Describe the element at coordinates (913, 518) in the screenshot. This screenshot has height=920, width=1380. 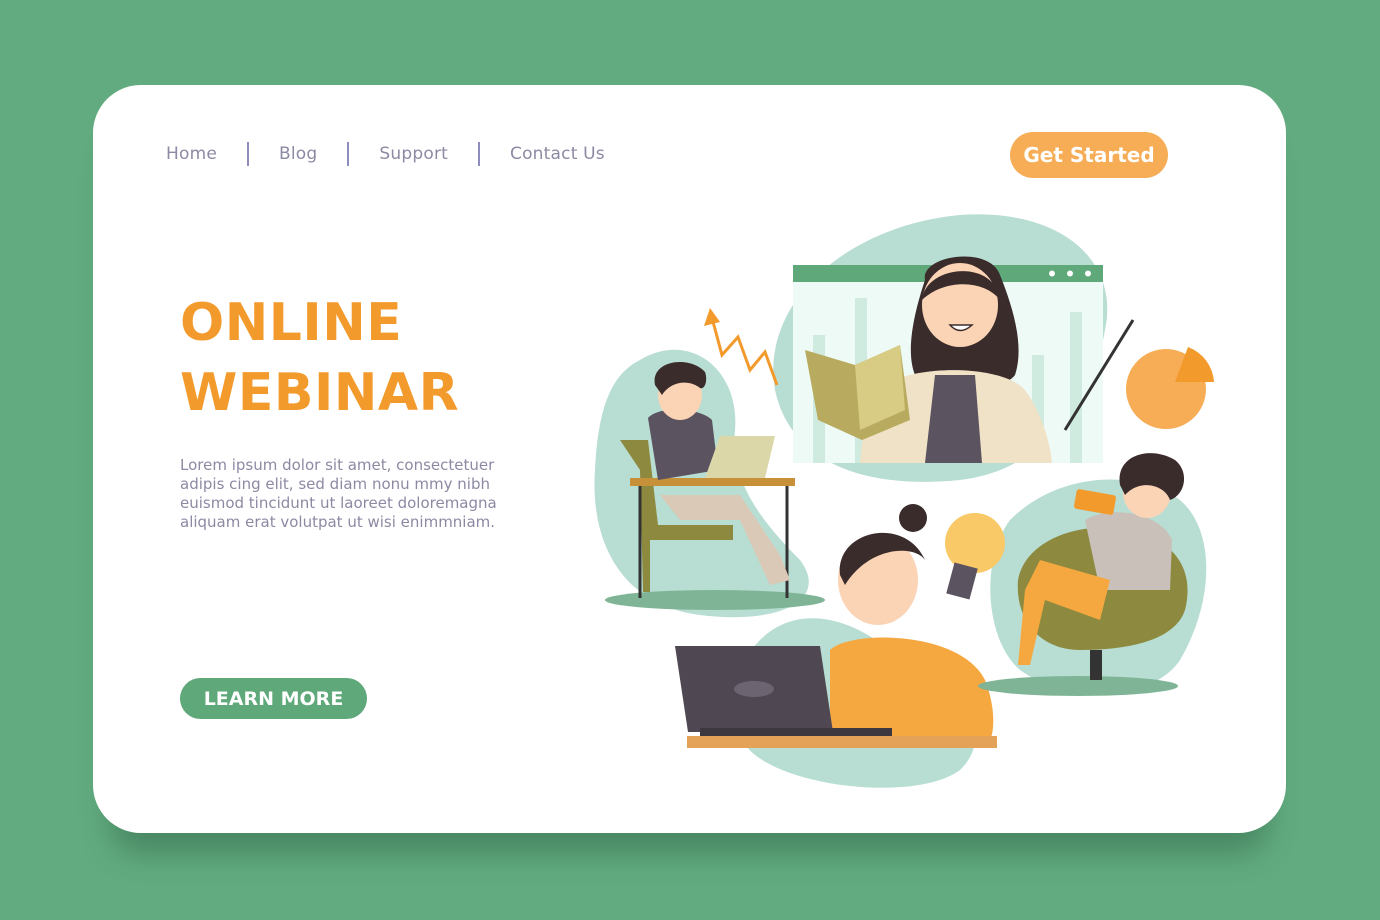
I see `student2-bun` at that location.